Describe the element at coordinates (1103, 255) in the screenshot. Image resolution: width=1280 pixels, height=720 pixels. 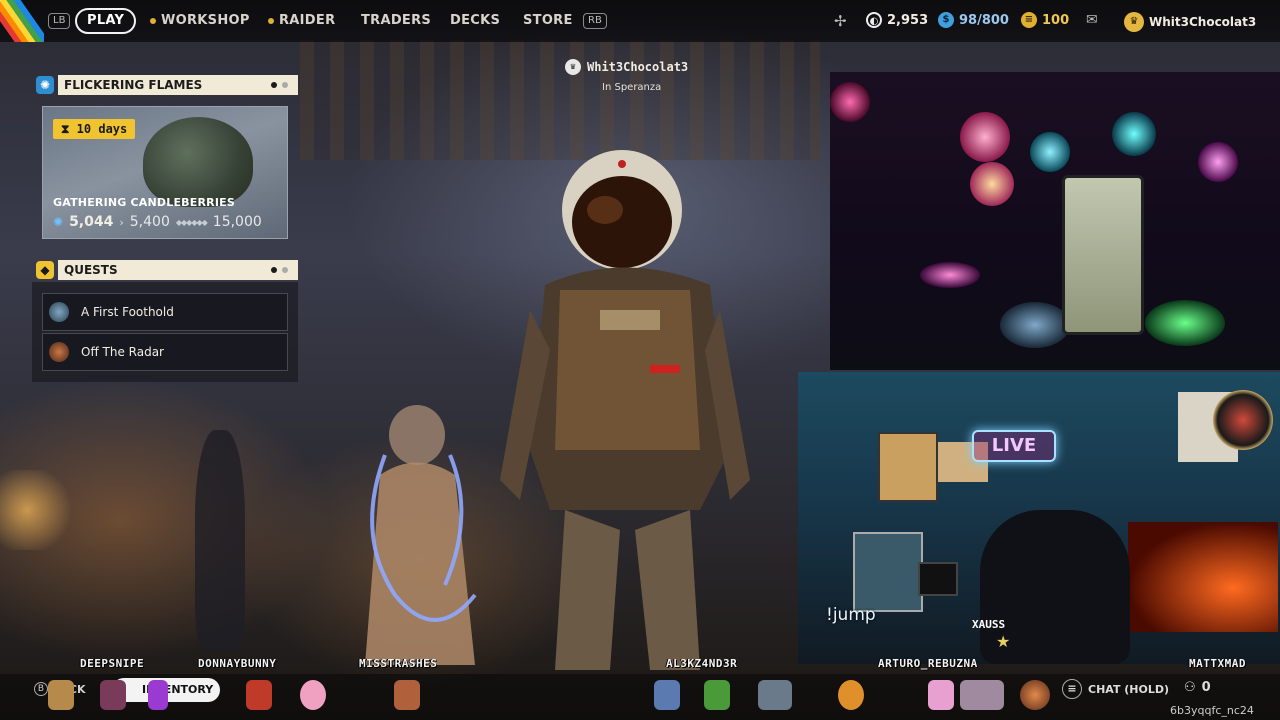
I see `phone-with-game` at that location.